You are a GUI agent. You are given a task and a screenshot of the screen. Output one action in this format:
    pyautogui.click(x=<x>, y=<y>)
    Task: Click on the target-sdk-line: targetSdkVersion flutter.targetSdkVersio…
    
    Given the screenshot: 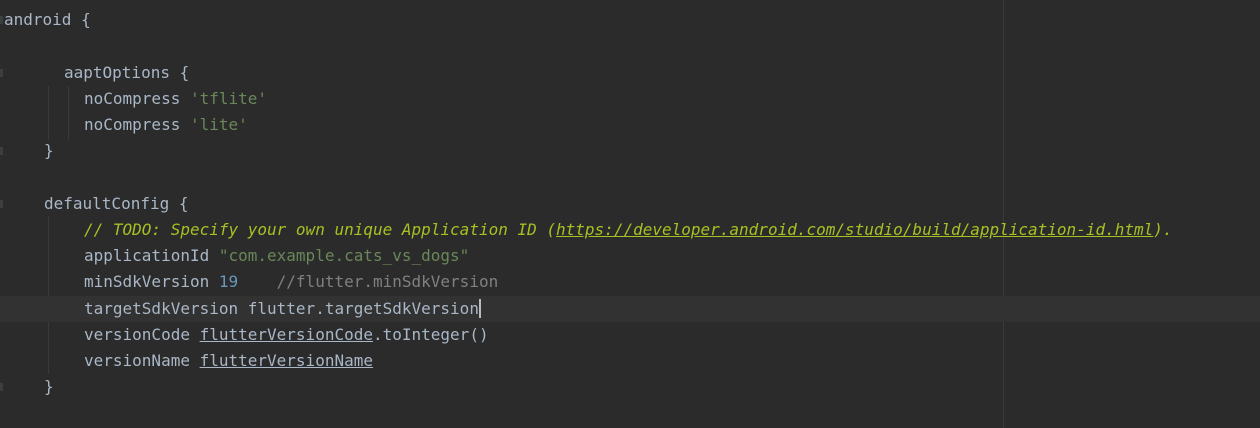 What is the action you would take?
    pyautogui.click(x=282, y=309)
    